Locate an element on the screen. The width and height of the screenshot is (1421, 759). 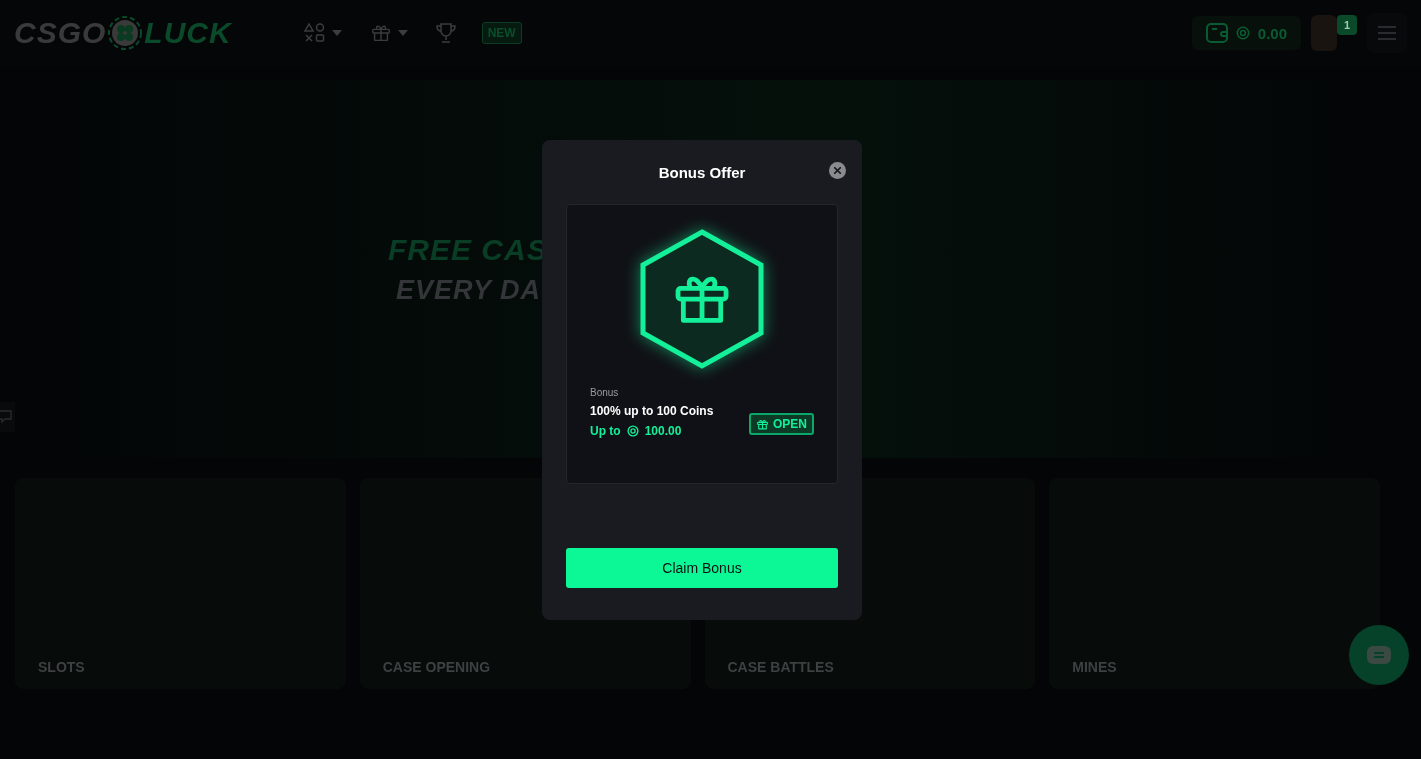
close-icon is located at coordinates (837, 170).